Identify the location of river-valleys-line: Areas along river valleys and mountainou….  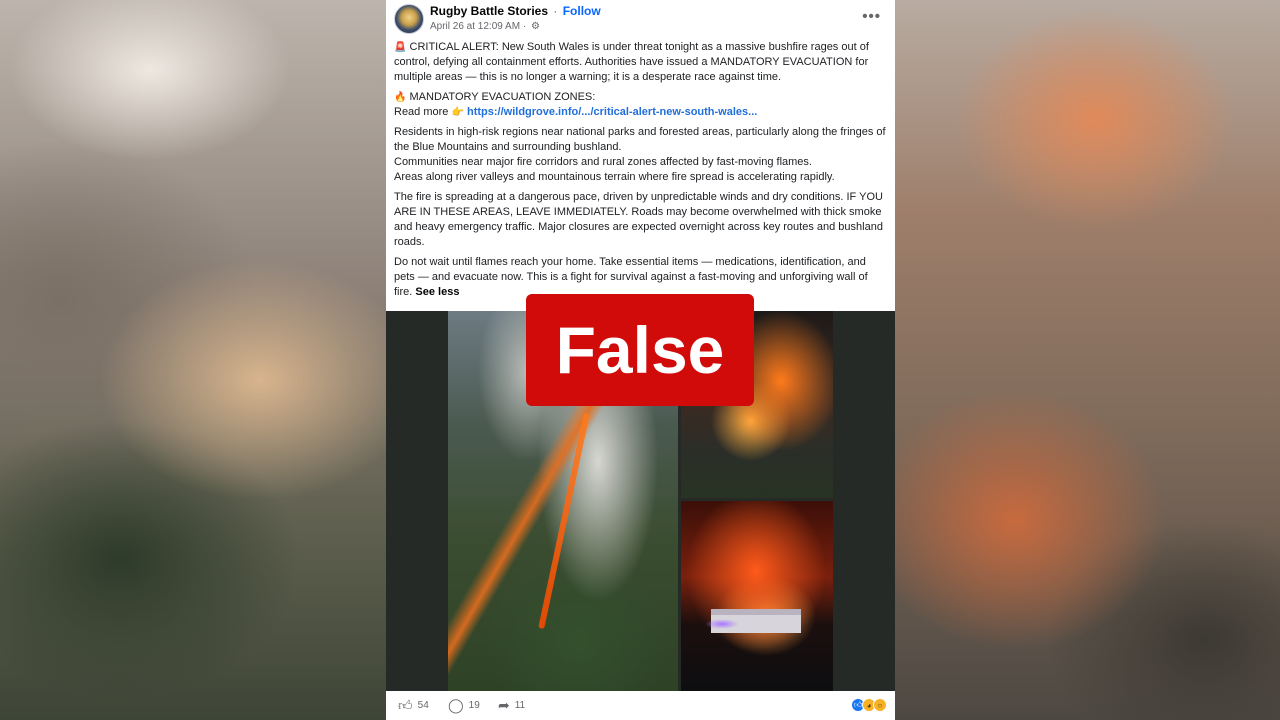
(614, 177).